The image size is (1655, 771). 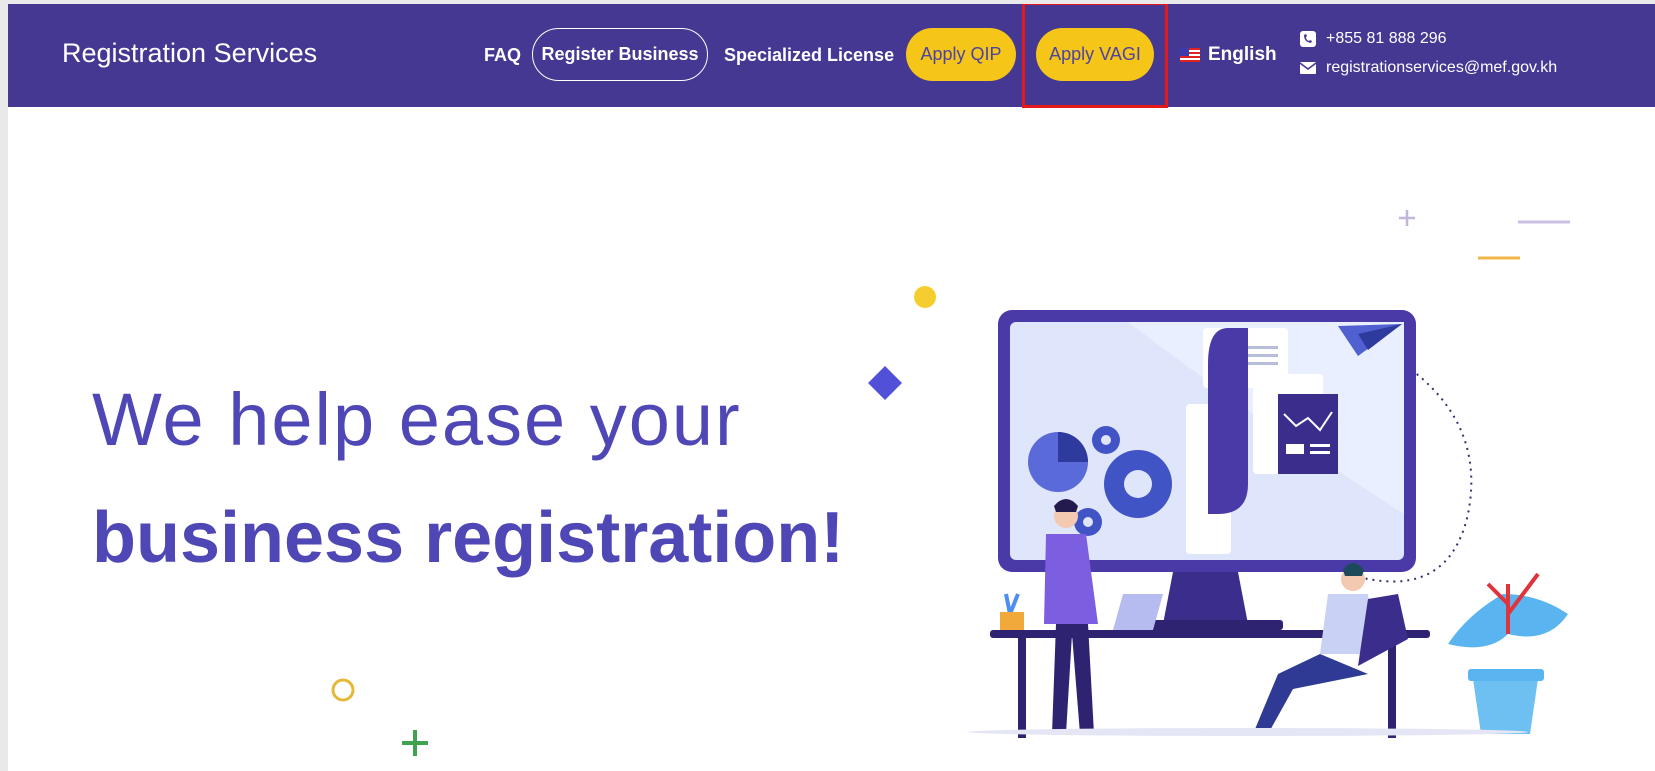 I want to click on plus-green-decoration, so click(x=415, y=743).